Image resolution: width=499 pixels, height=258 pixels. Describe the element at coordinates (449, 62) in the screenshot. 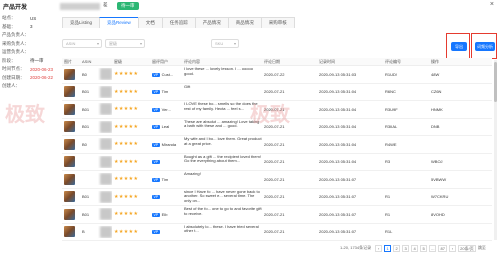

I see `column-header: 操作` at that location.